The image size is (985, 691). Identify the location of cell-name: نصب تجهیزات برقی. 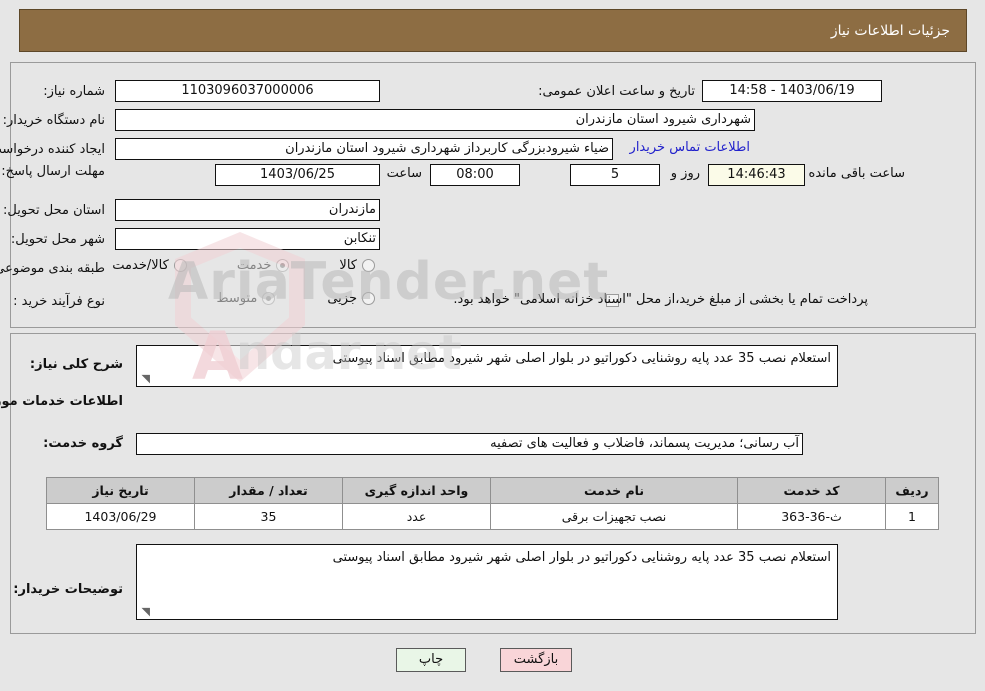
(614, 516).